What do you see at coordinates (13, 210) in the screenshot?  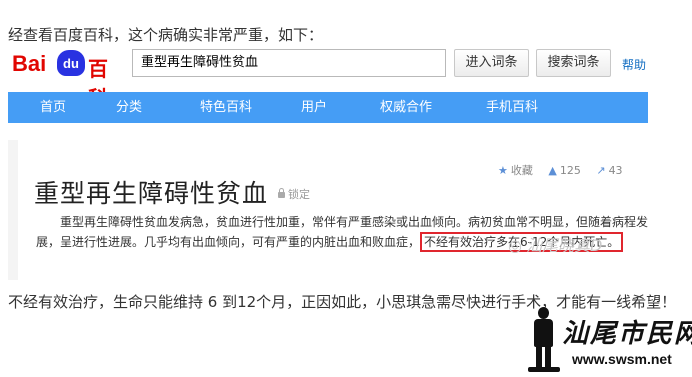 I see `left-margin-bar` at bounding box center [13, 210].